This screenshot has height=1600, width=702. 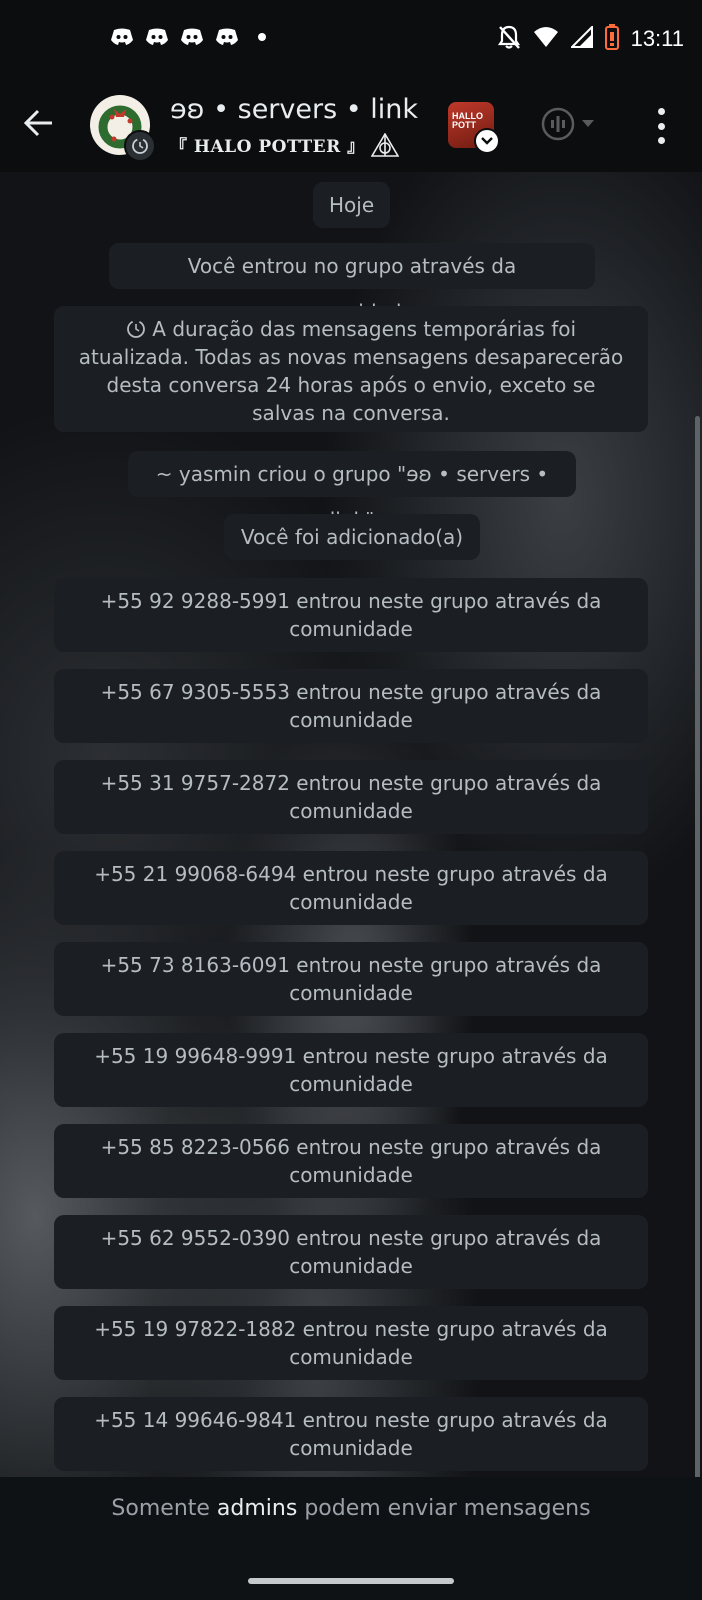 I want to click on admins-only-notice: Somente admins podem enviar mensagens, so click(x=351, y=1508).